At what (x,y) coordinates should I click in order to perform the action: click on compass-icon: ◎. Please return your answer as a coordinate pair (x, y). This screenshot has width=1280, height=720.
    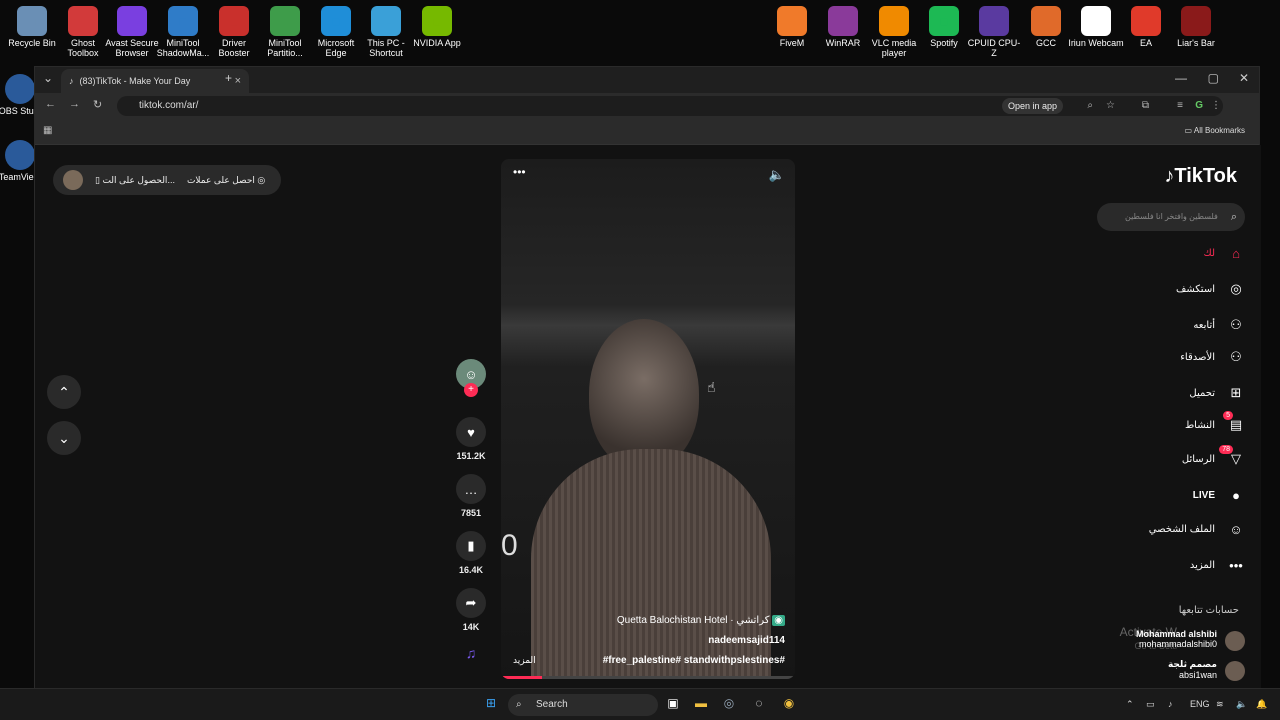
    Looking at the image, I should click on (1236, 288).